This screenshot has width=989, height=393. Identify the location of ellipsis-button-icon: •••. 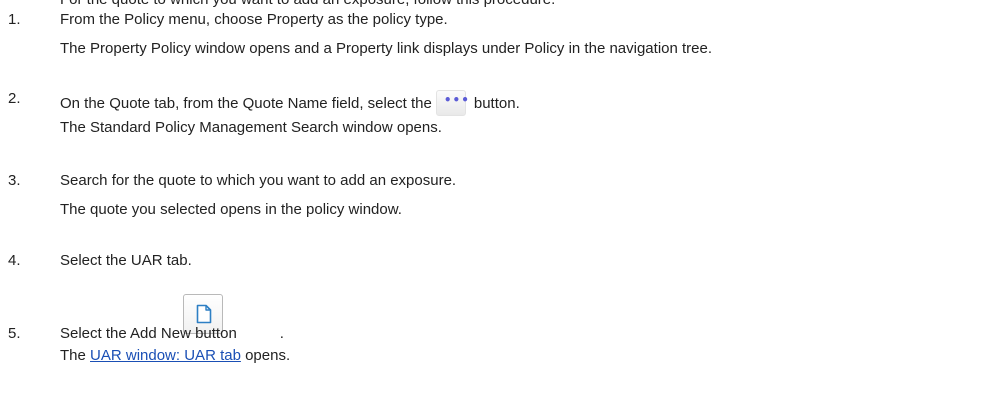
(452, 103).